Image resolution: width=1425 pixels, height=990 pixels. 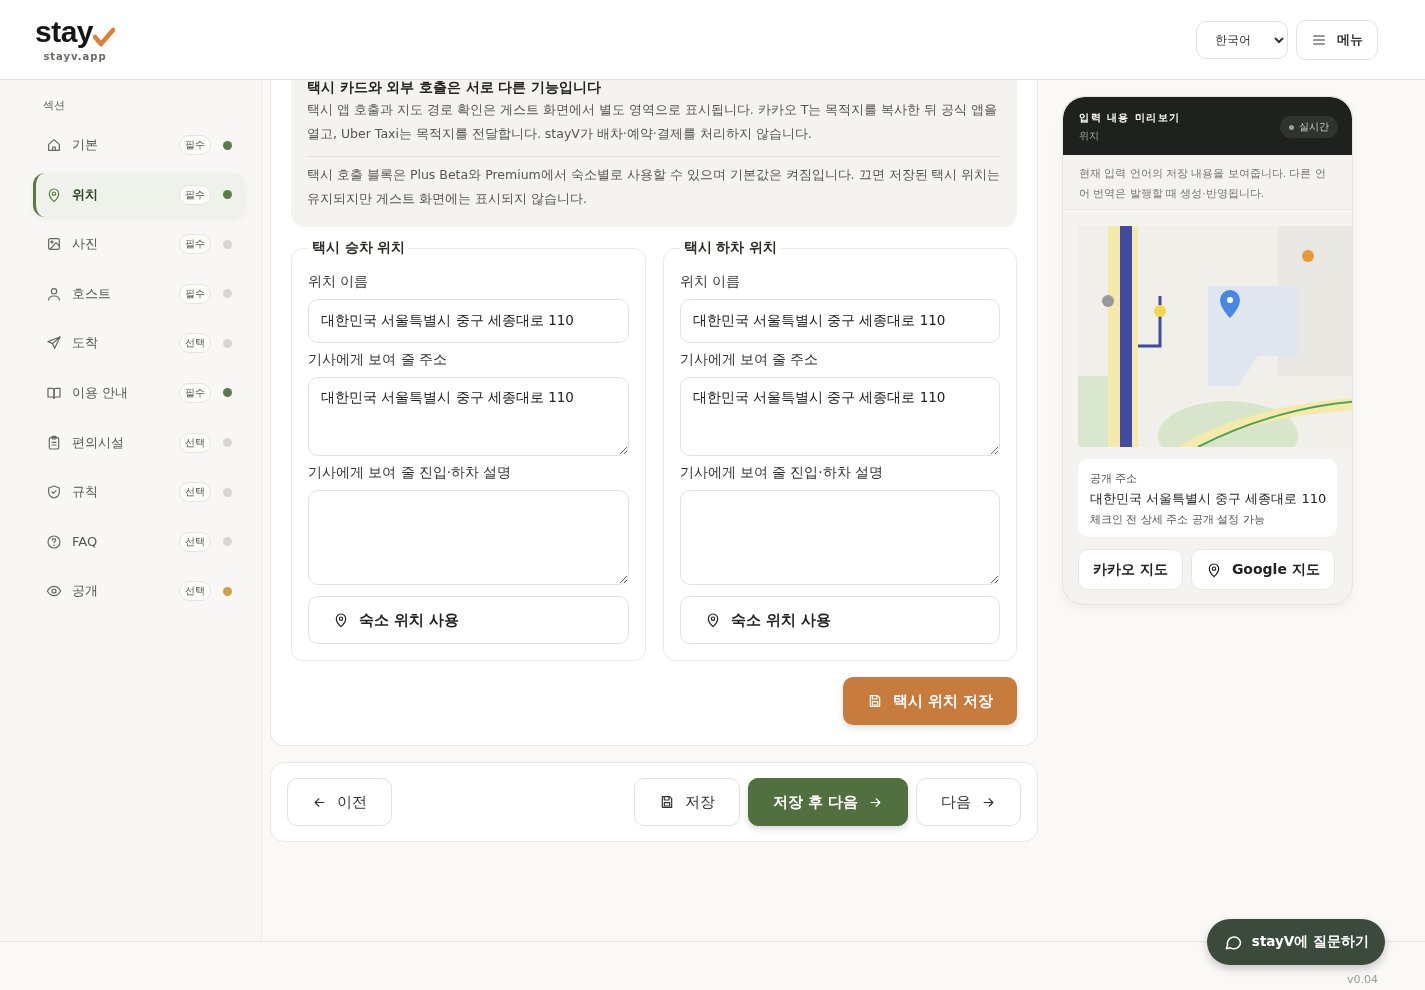 I want to click on sidebar-item: 위치 필수, so click(x=139, y=194).